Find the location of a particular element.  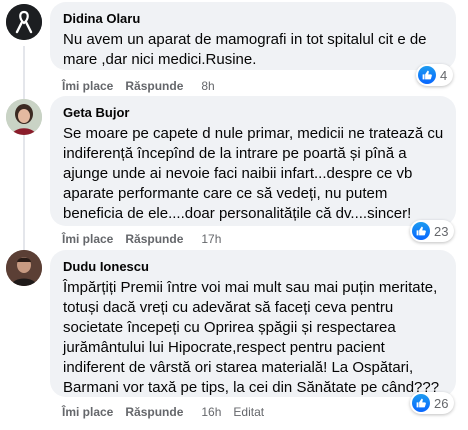

comment-actions: Îmi place Răspunde 16h Editat is located at coordinates (163, 412).